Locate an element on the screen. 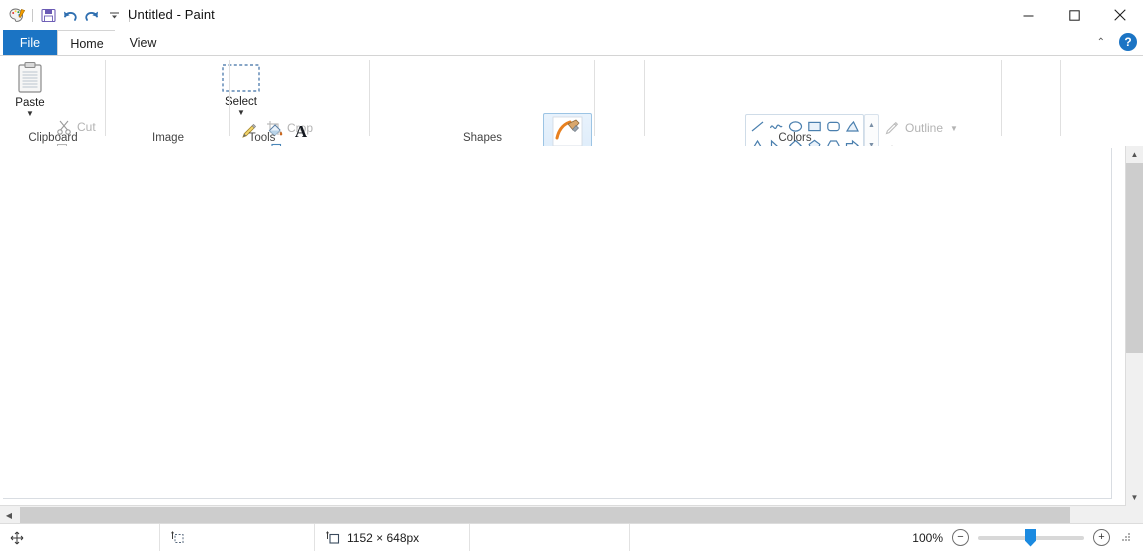 Image resolution: width=1143 pixels, height=551 pixels. zoom-out-button: − is located at coordinates (960, 537).